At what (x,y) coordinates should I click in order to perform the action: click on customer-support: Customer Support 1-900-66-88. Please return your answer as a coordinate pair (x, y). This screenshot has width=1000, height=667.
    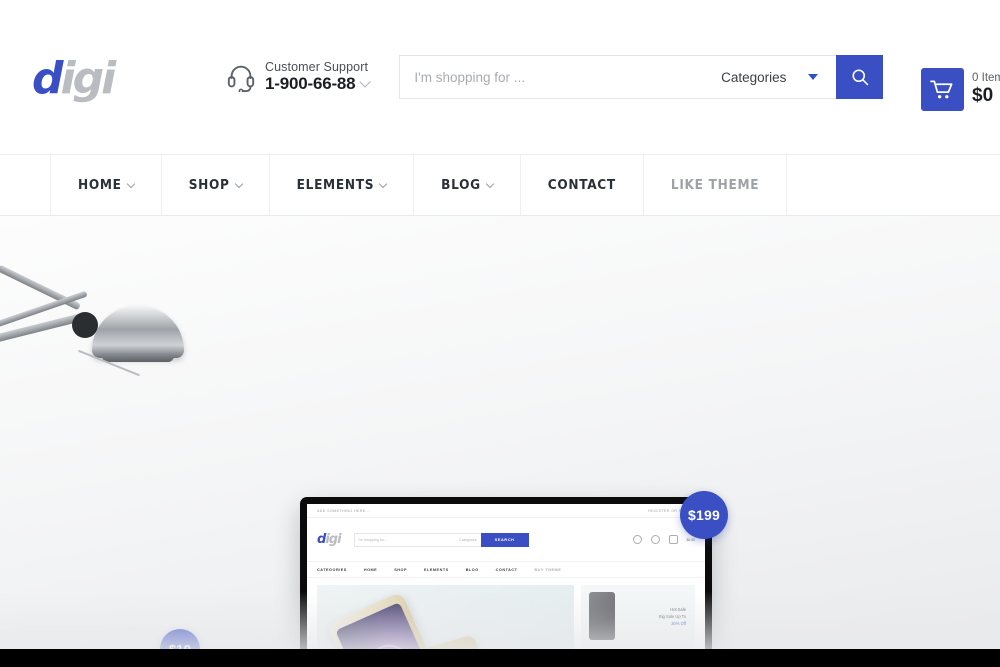
    Looking at the image, I should click on (299, 77).